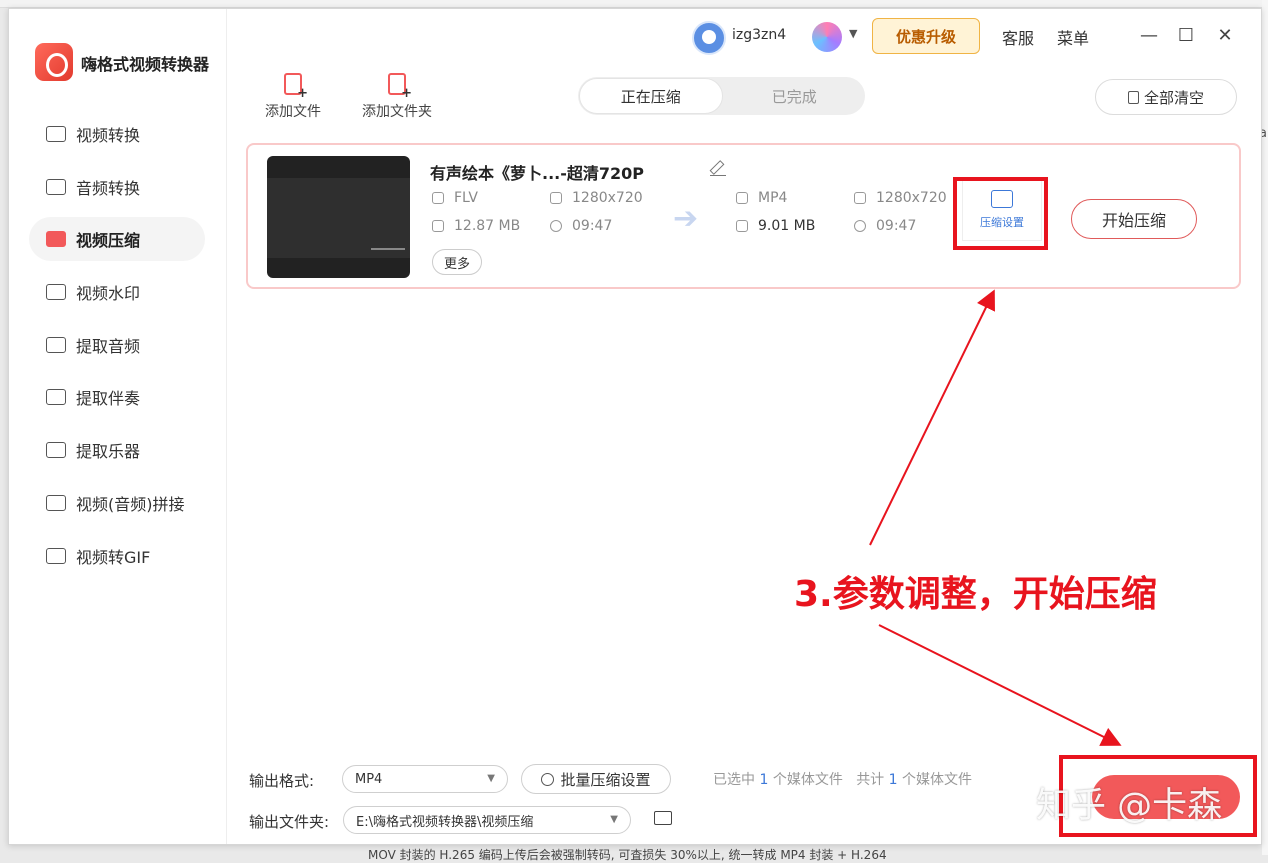 This screenshot has width=1268, height=863. What do you see at coordinates (1000, 213) in the screenshot?
I see `highlight-compress-settings` at bounding box center [1000, 213].